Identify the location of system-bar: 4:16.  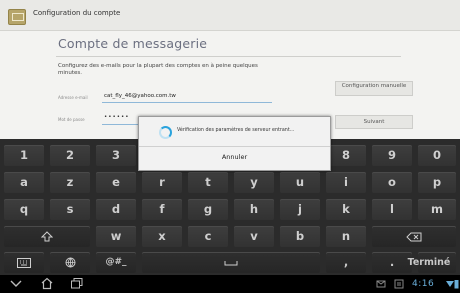
(230, 284).